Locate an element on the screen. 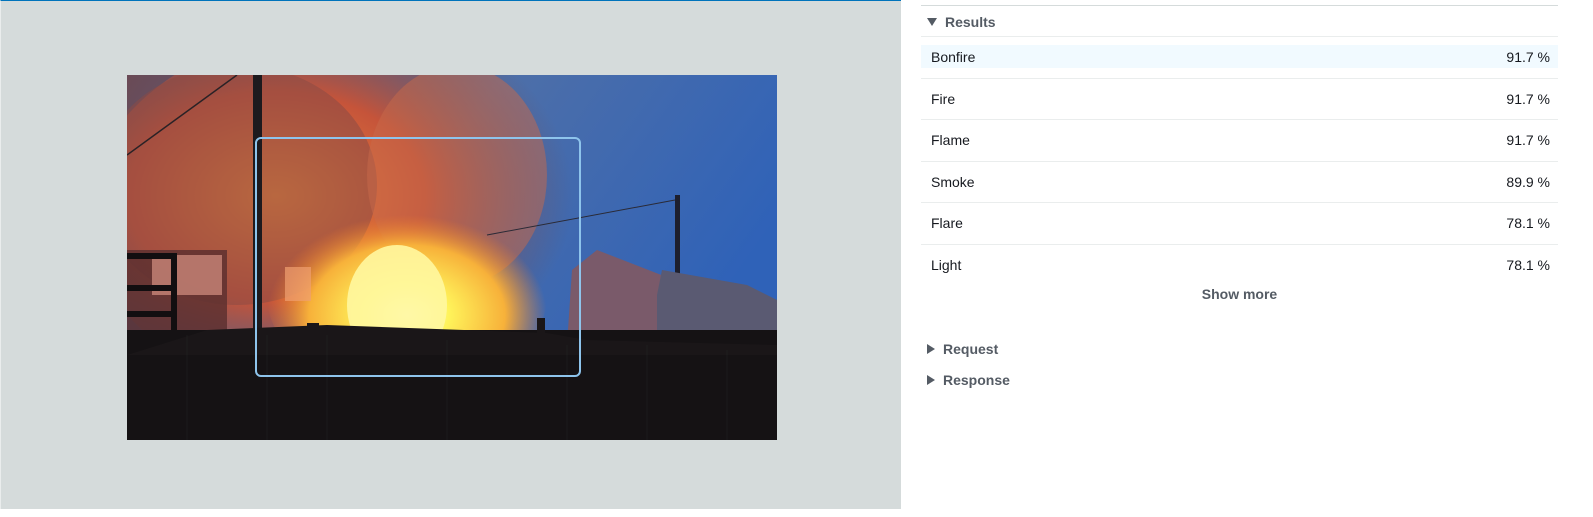 This screenshot has width=1593, height=517. result-row: Light 78.1 % is located at coordinates (1239, 266).